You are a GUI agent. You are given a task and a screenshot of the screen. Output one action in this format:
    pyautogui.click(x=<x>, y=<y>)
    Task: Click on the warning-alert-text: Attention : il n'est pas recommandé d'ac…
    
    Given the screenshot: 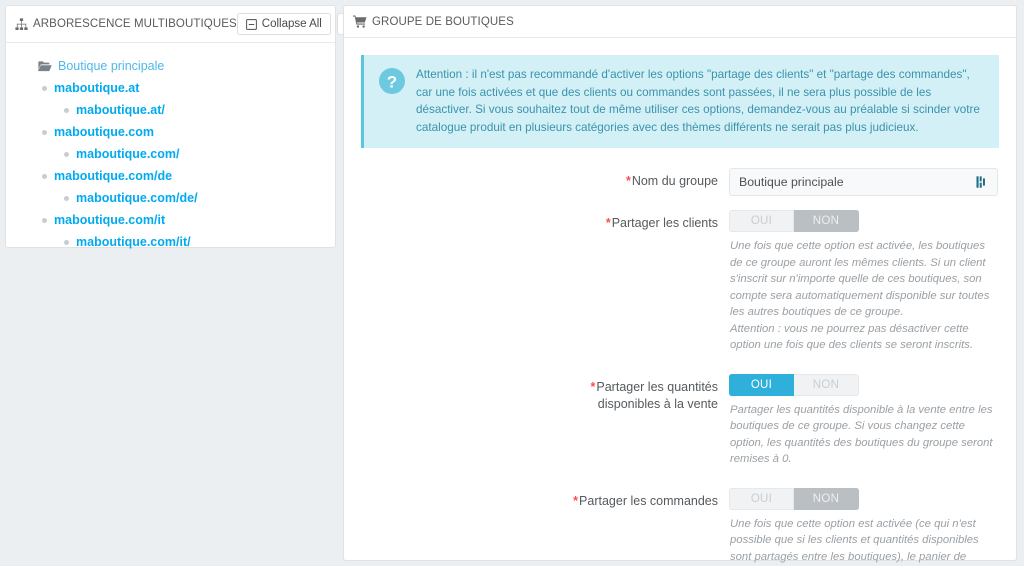 What is the action you would take?
    pyautogui.click(x=698, y=101)
    